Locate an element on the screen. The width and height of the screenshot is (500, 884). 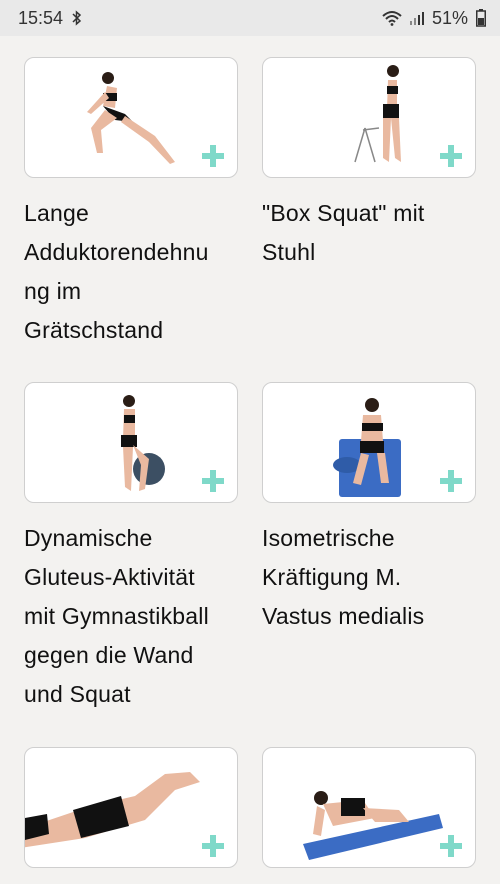
exercise-title: Lange Adduktorendehnu ng im Grätschstand is located at coordinates (131, 272).